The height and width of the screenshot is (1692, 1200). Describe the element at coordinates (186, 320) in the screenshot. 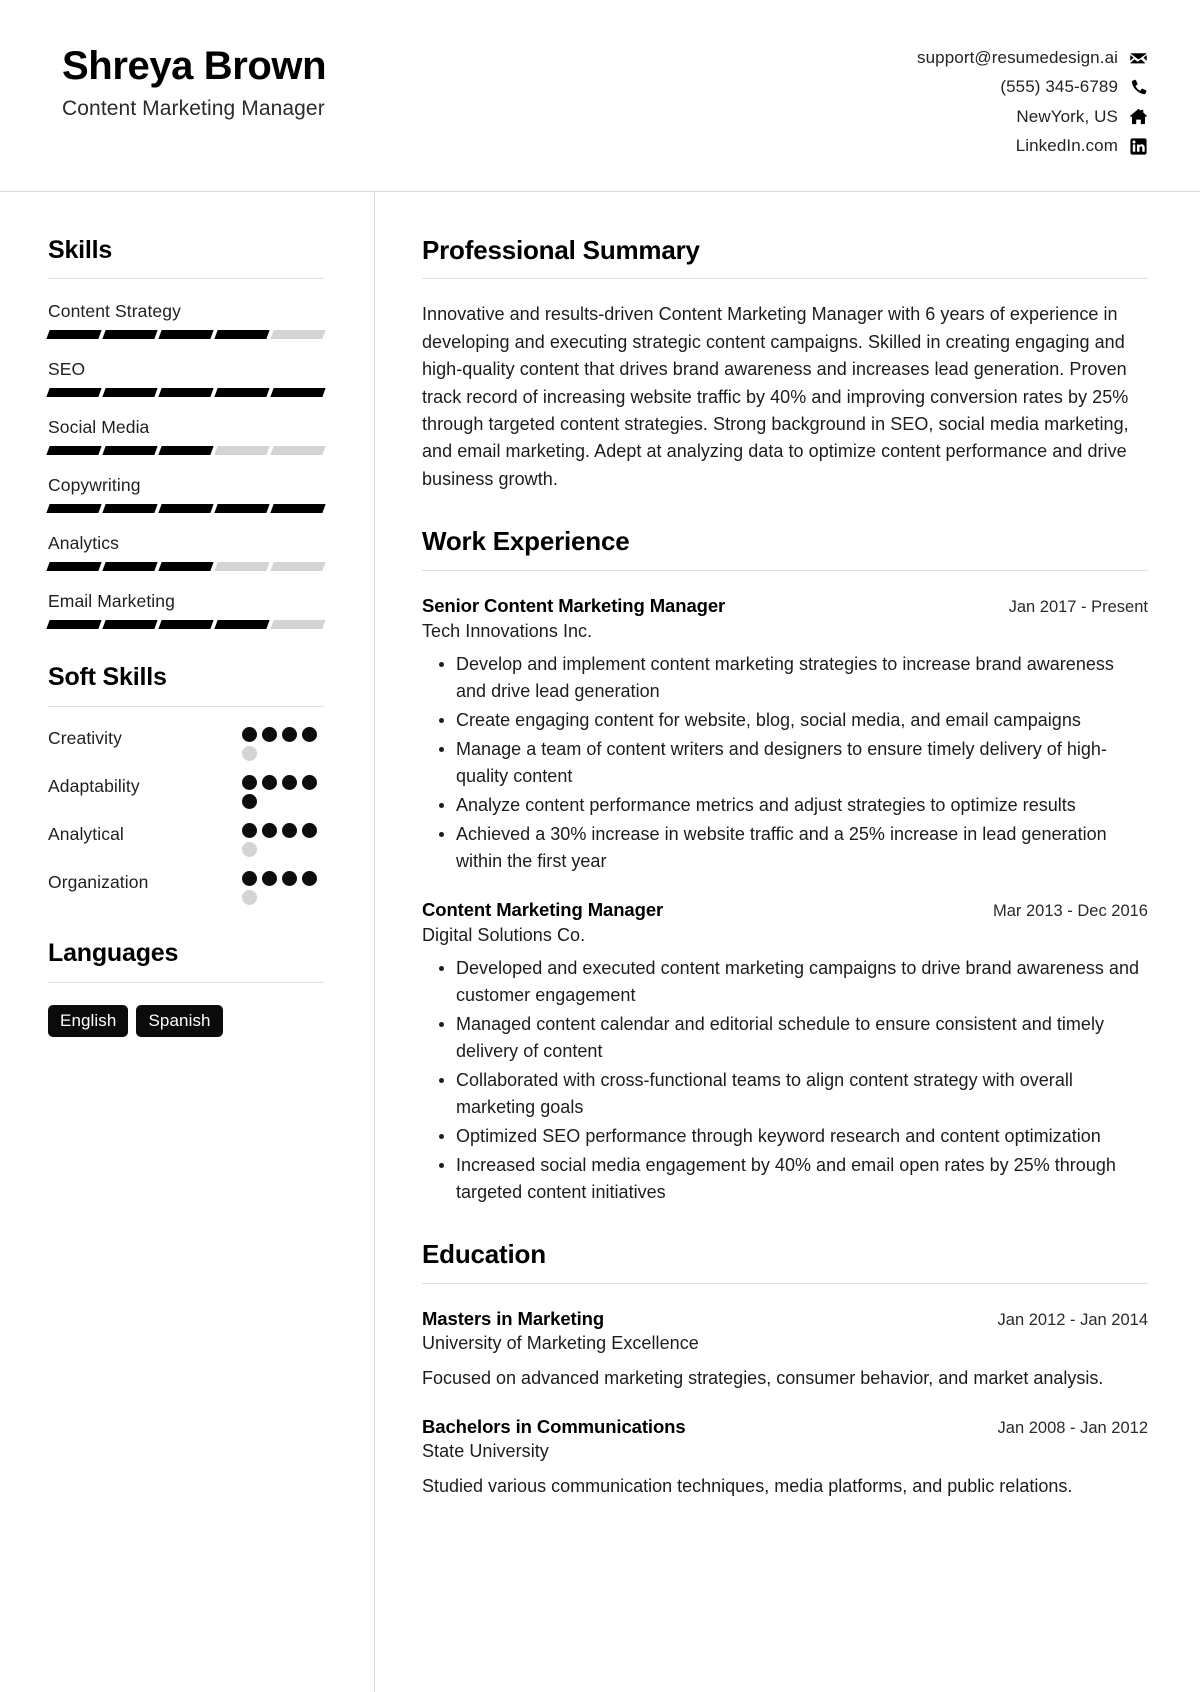

I see `skill-item: Content Strategy` at that location.